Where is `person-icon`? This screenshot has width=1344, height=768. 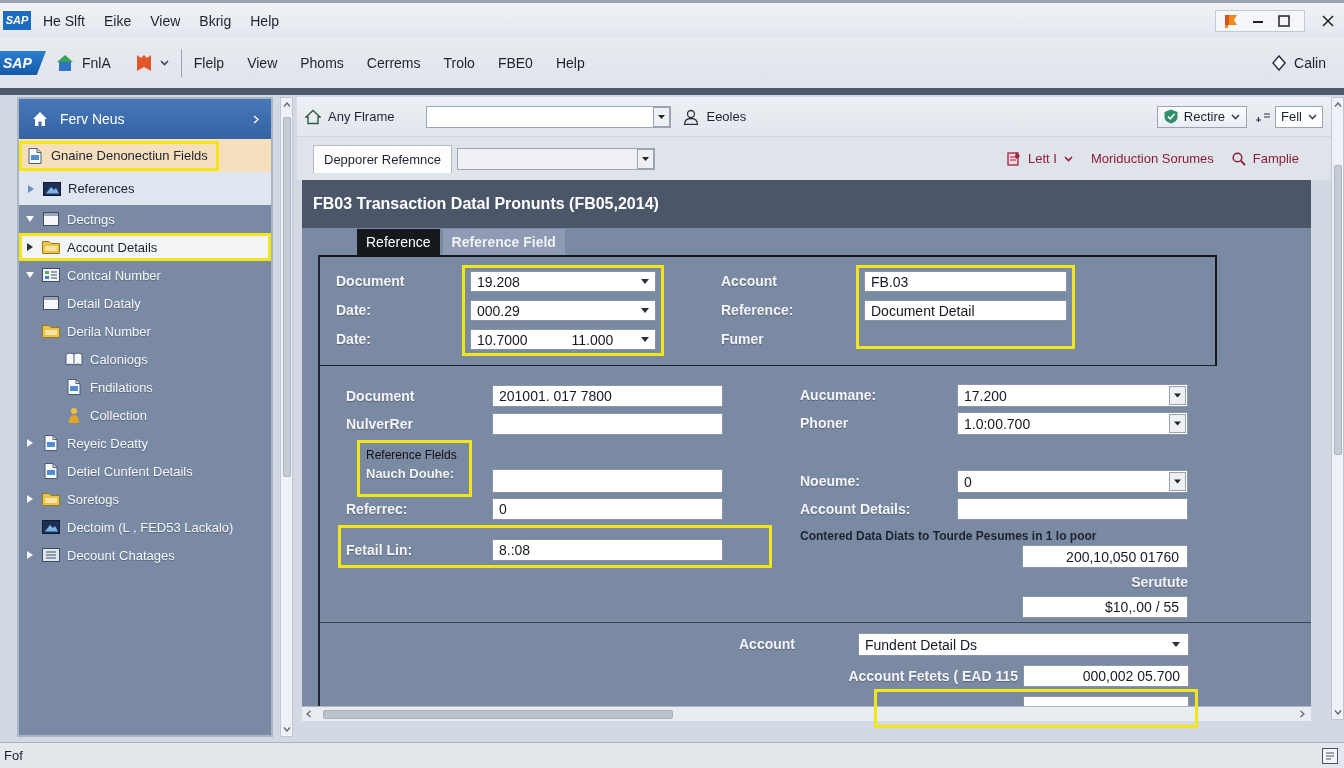 person-icon is located at coordinates (691, 116).